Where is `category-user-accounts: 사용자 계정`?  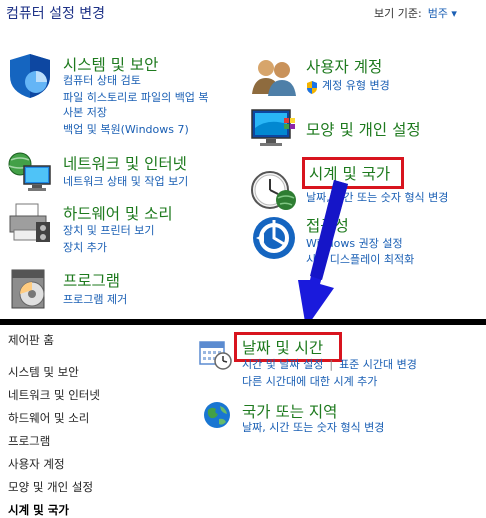 category-user-accounts: 사용자 계정 is located at coordinates (344, 66).